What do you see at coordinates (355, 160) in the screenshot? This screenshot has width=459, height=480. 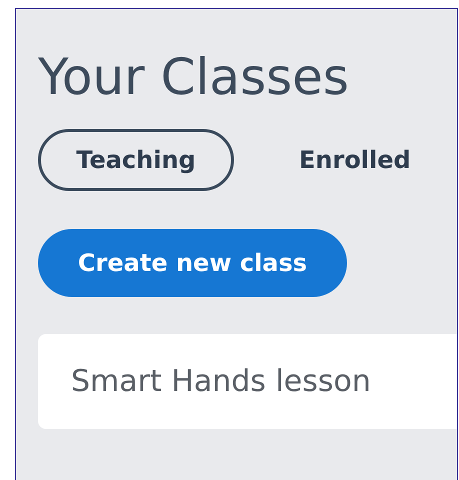 I see `tab: Enrolled` at bounding box center [355, 160].